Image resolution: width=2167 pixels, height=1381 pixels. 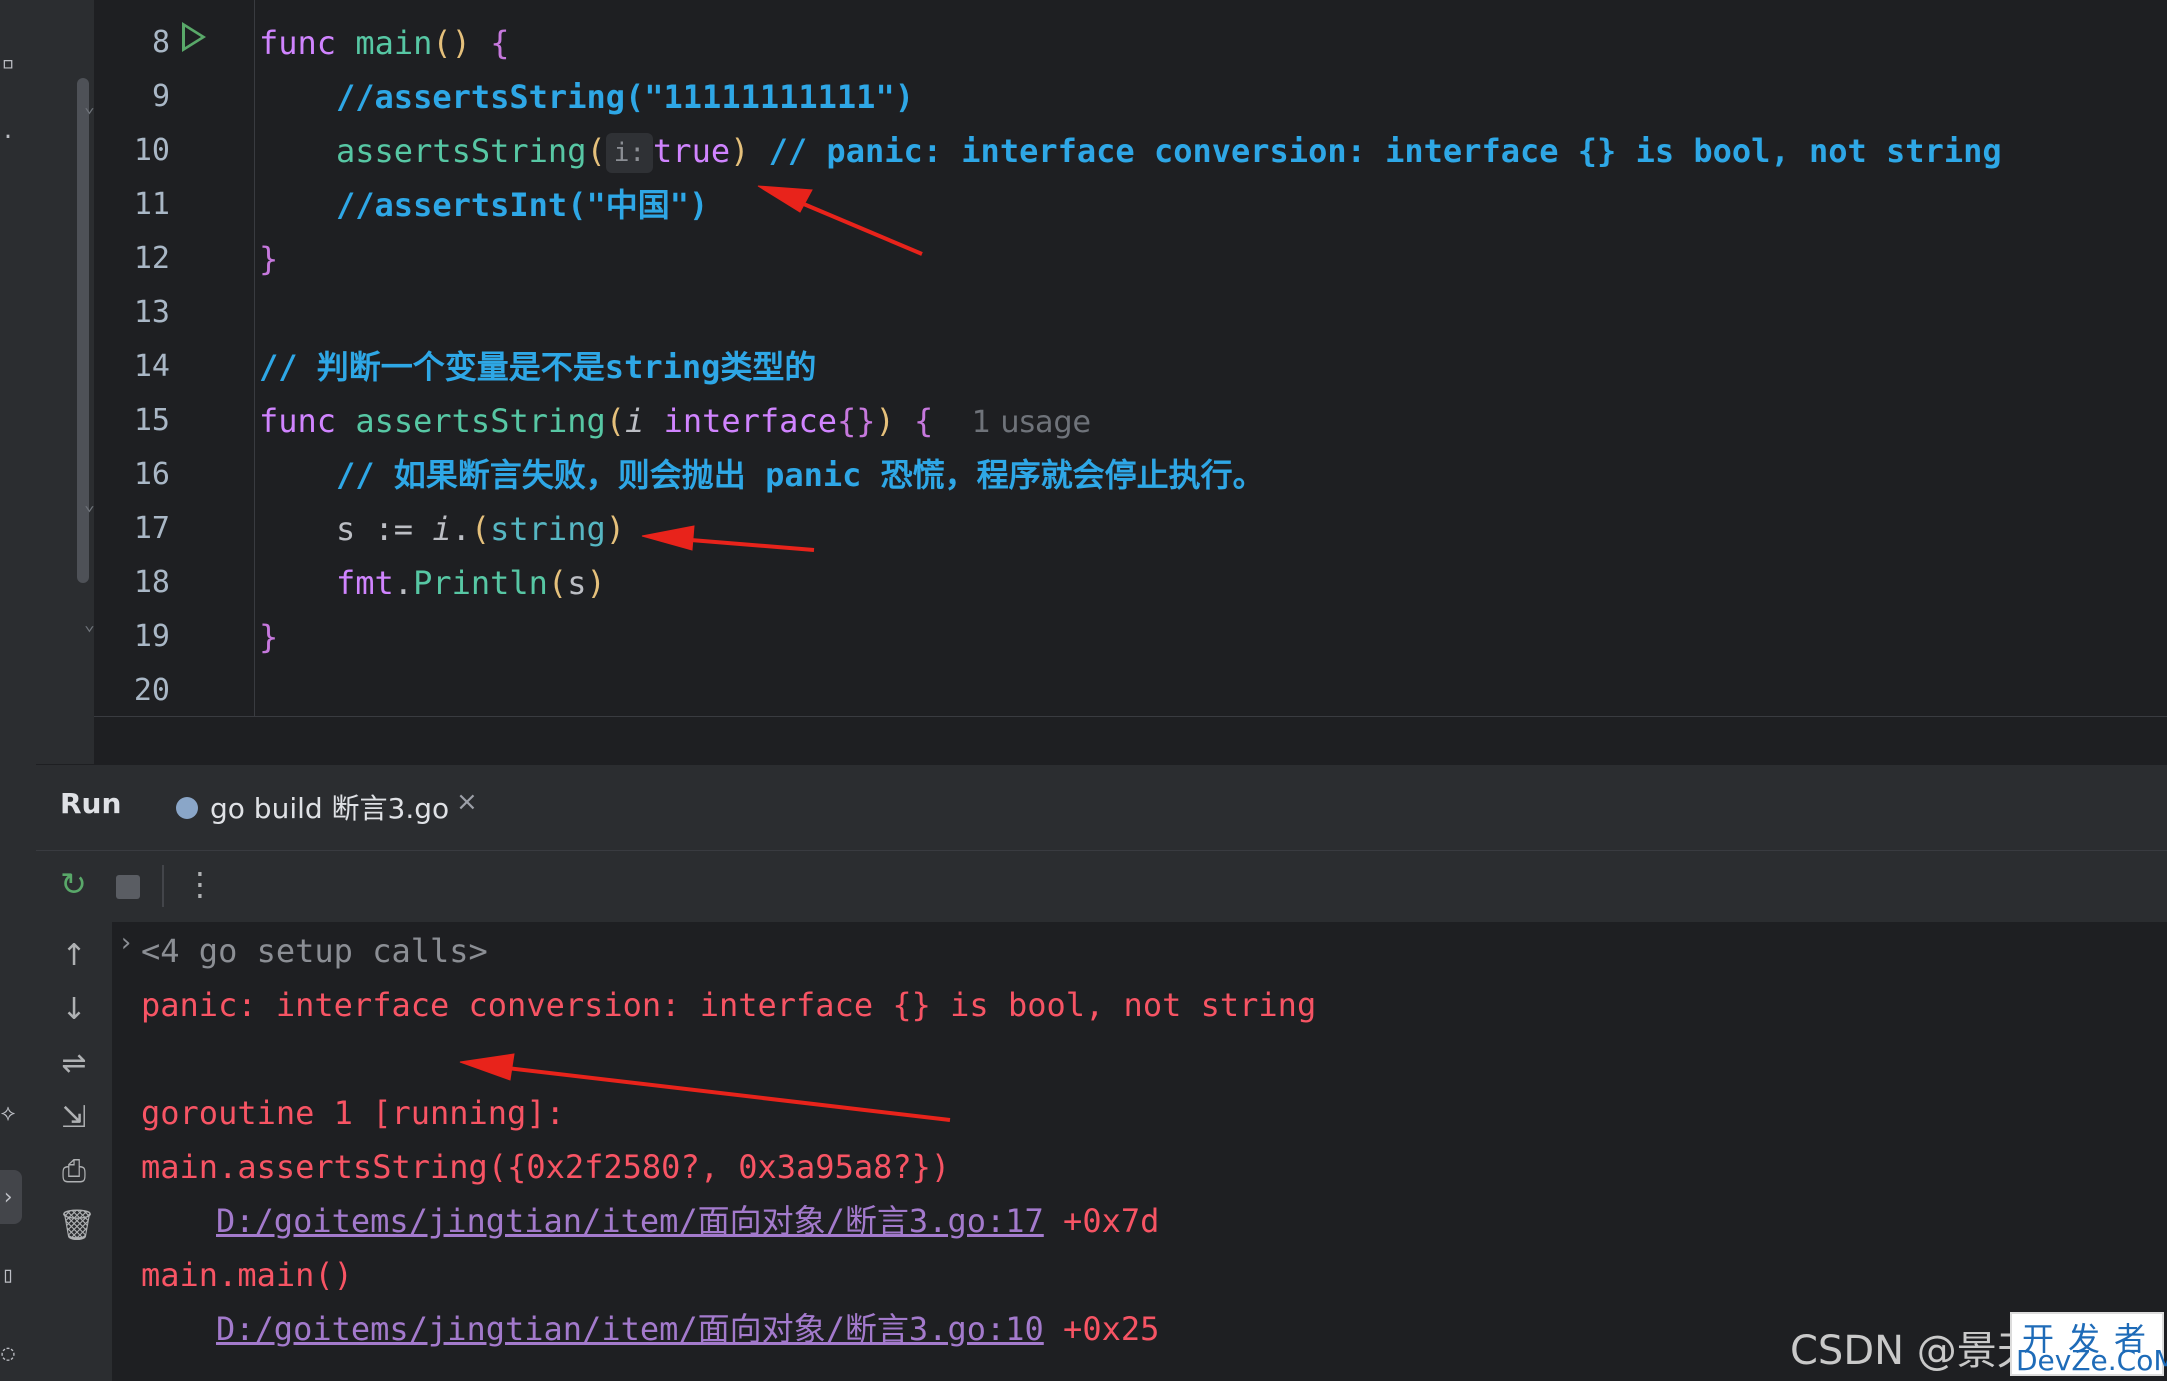 I want to click on code-text: s :=, so click(x=384, y=529).